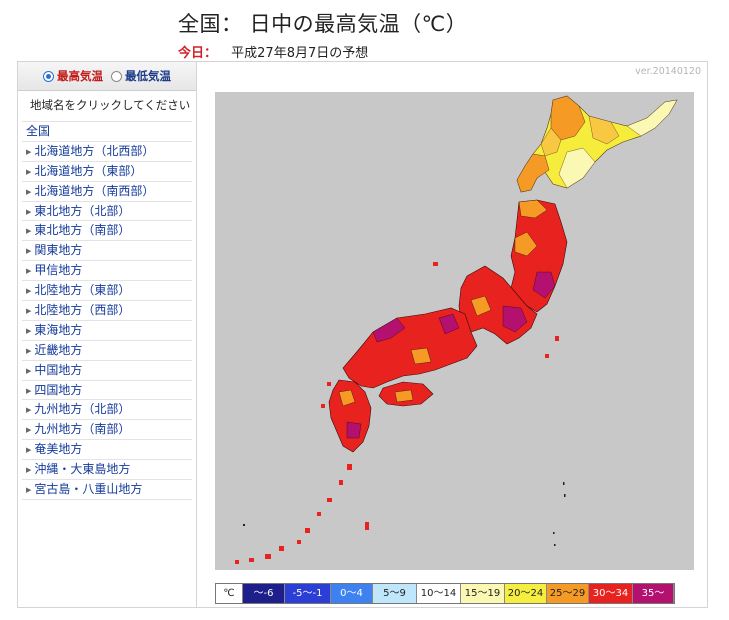 The image size is (729, 620). I want to click on min-temp-radio: 最低気温, so click(141, 76).